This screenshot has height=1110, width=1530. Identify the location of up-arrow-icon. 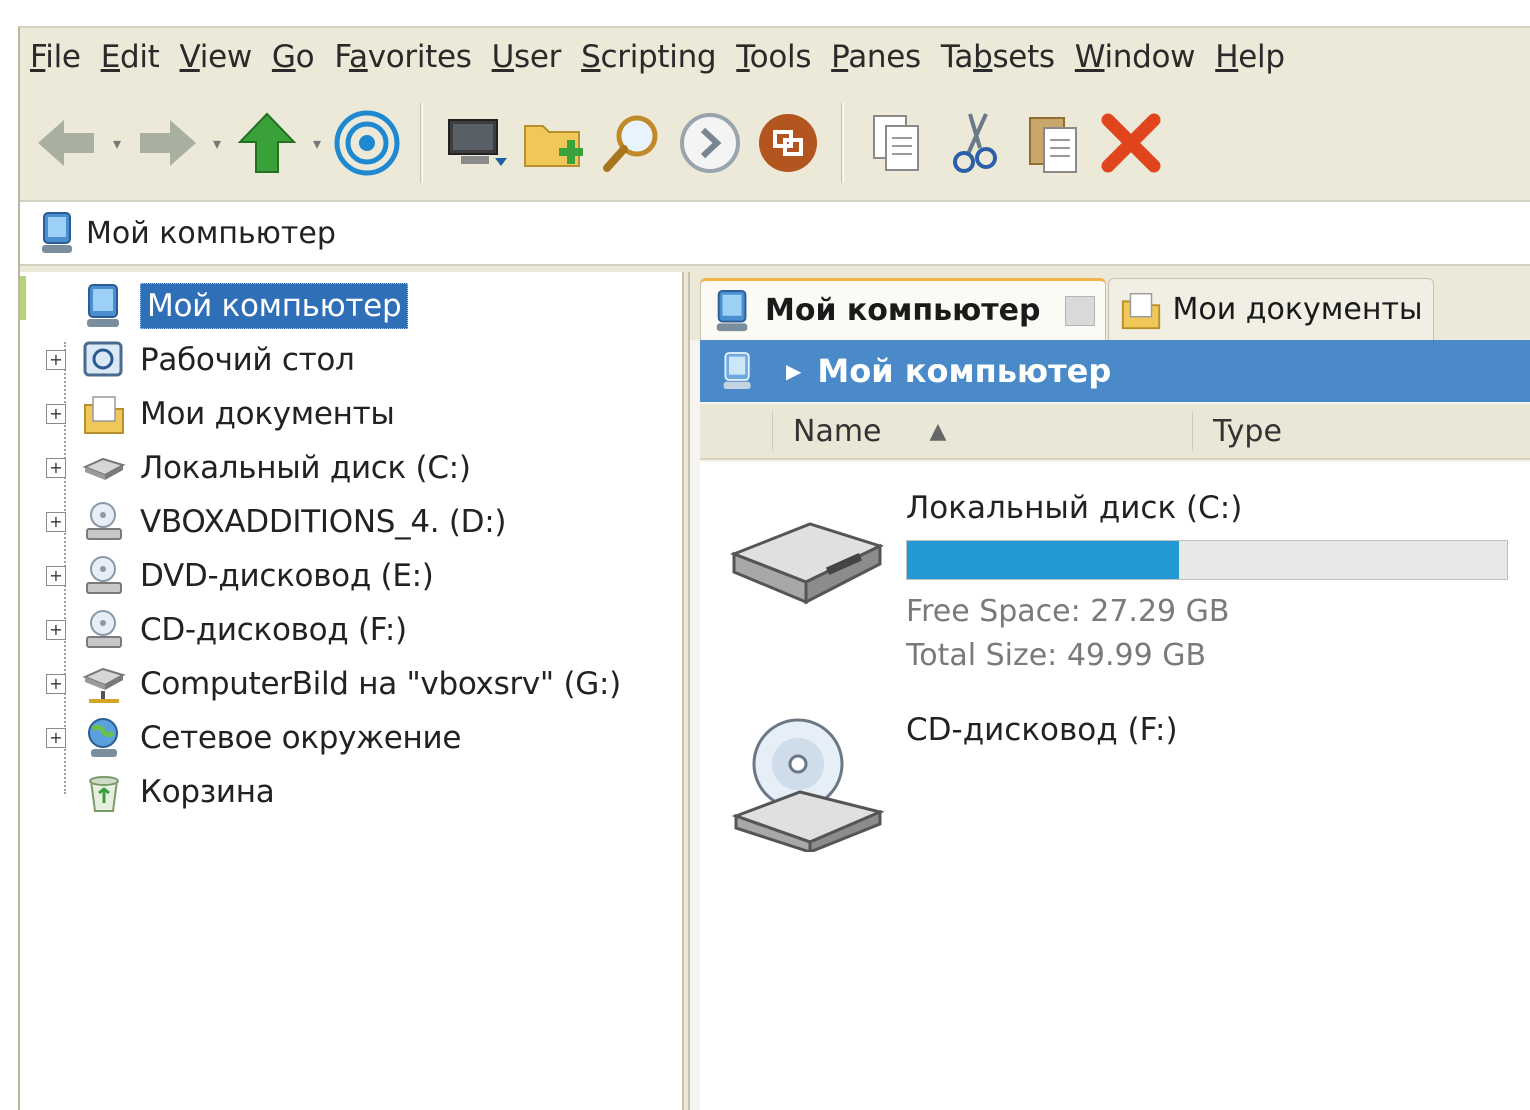
(267, 142).